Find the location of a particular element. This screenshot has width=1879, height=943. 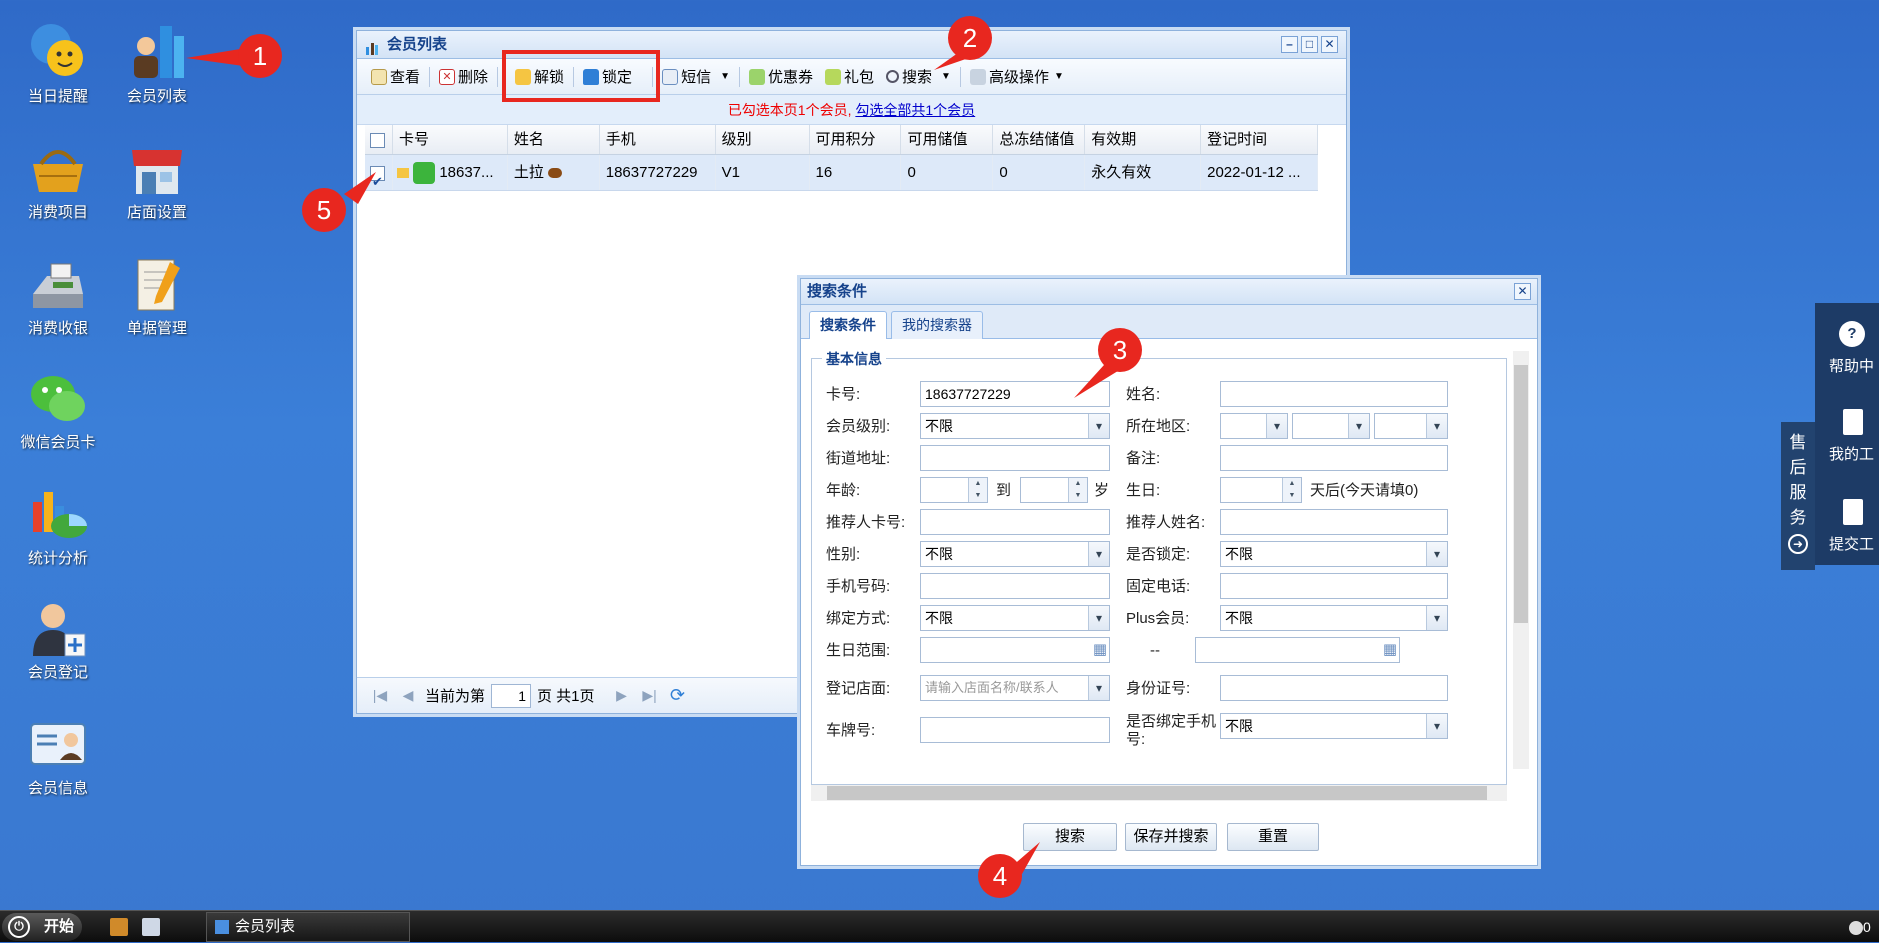

remark-input is located at coordinates (1334, 458).